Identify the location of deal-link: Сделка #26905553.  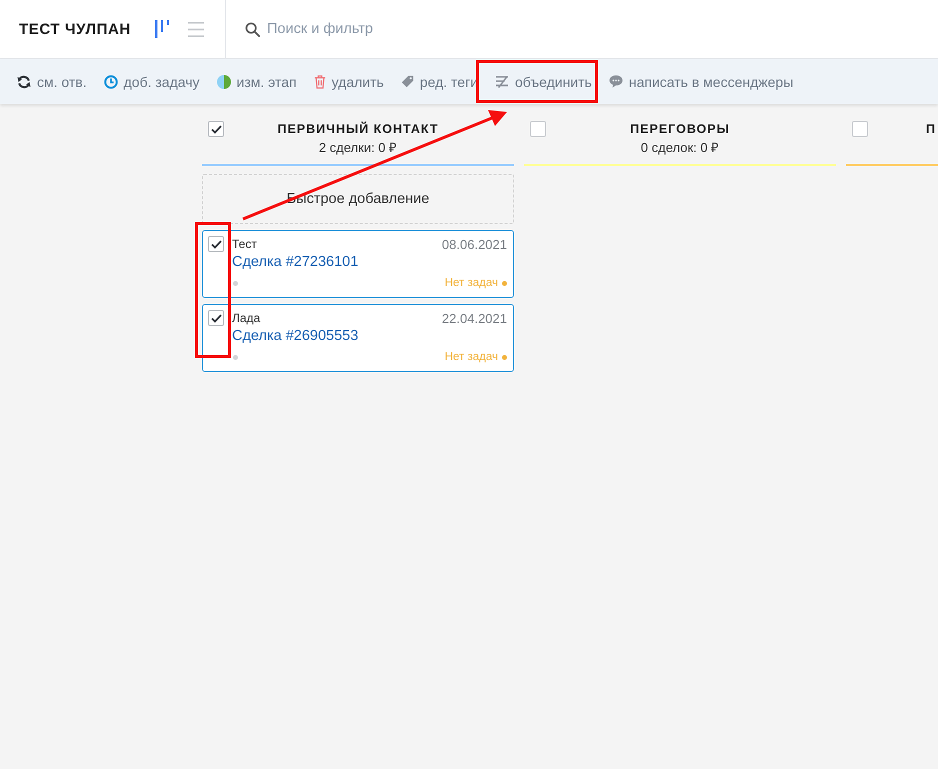
(295, 336).